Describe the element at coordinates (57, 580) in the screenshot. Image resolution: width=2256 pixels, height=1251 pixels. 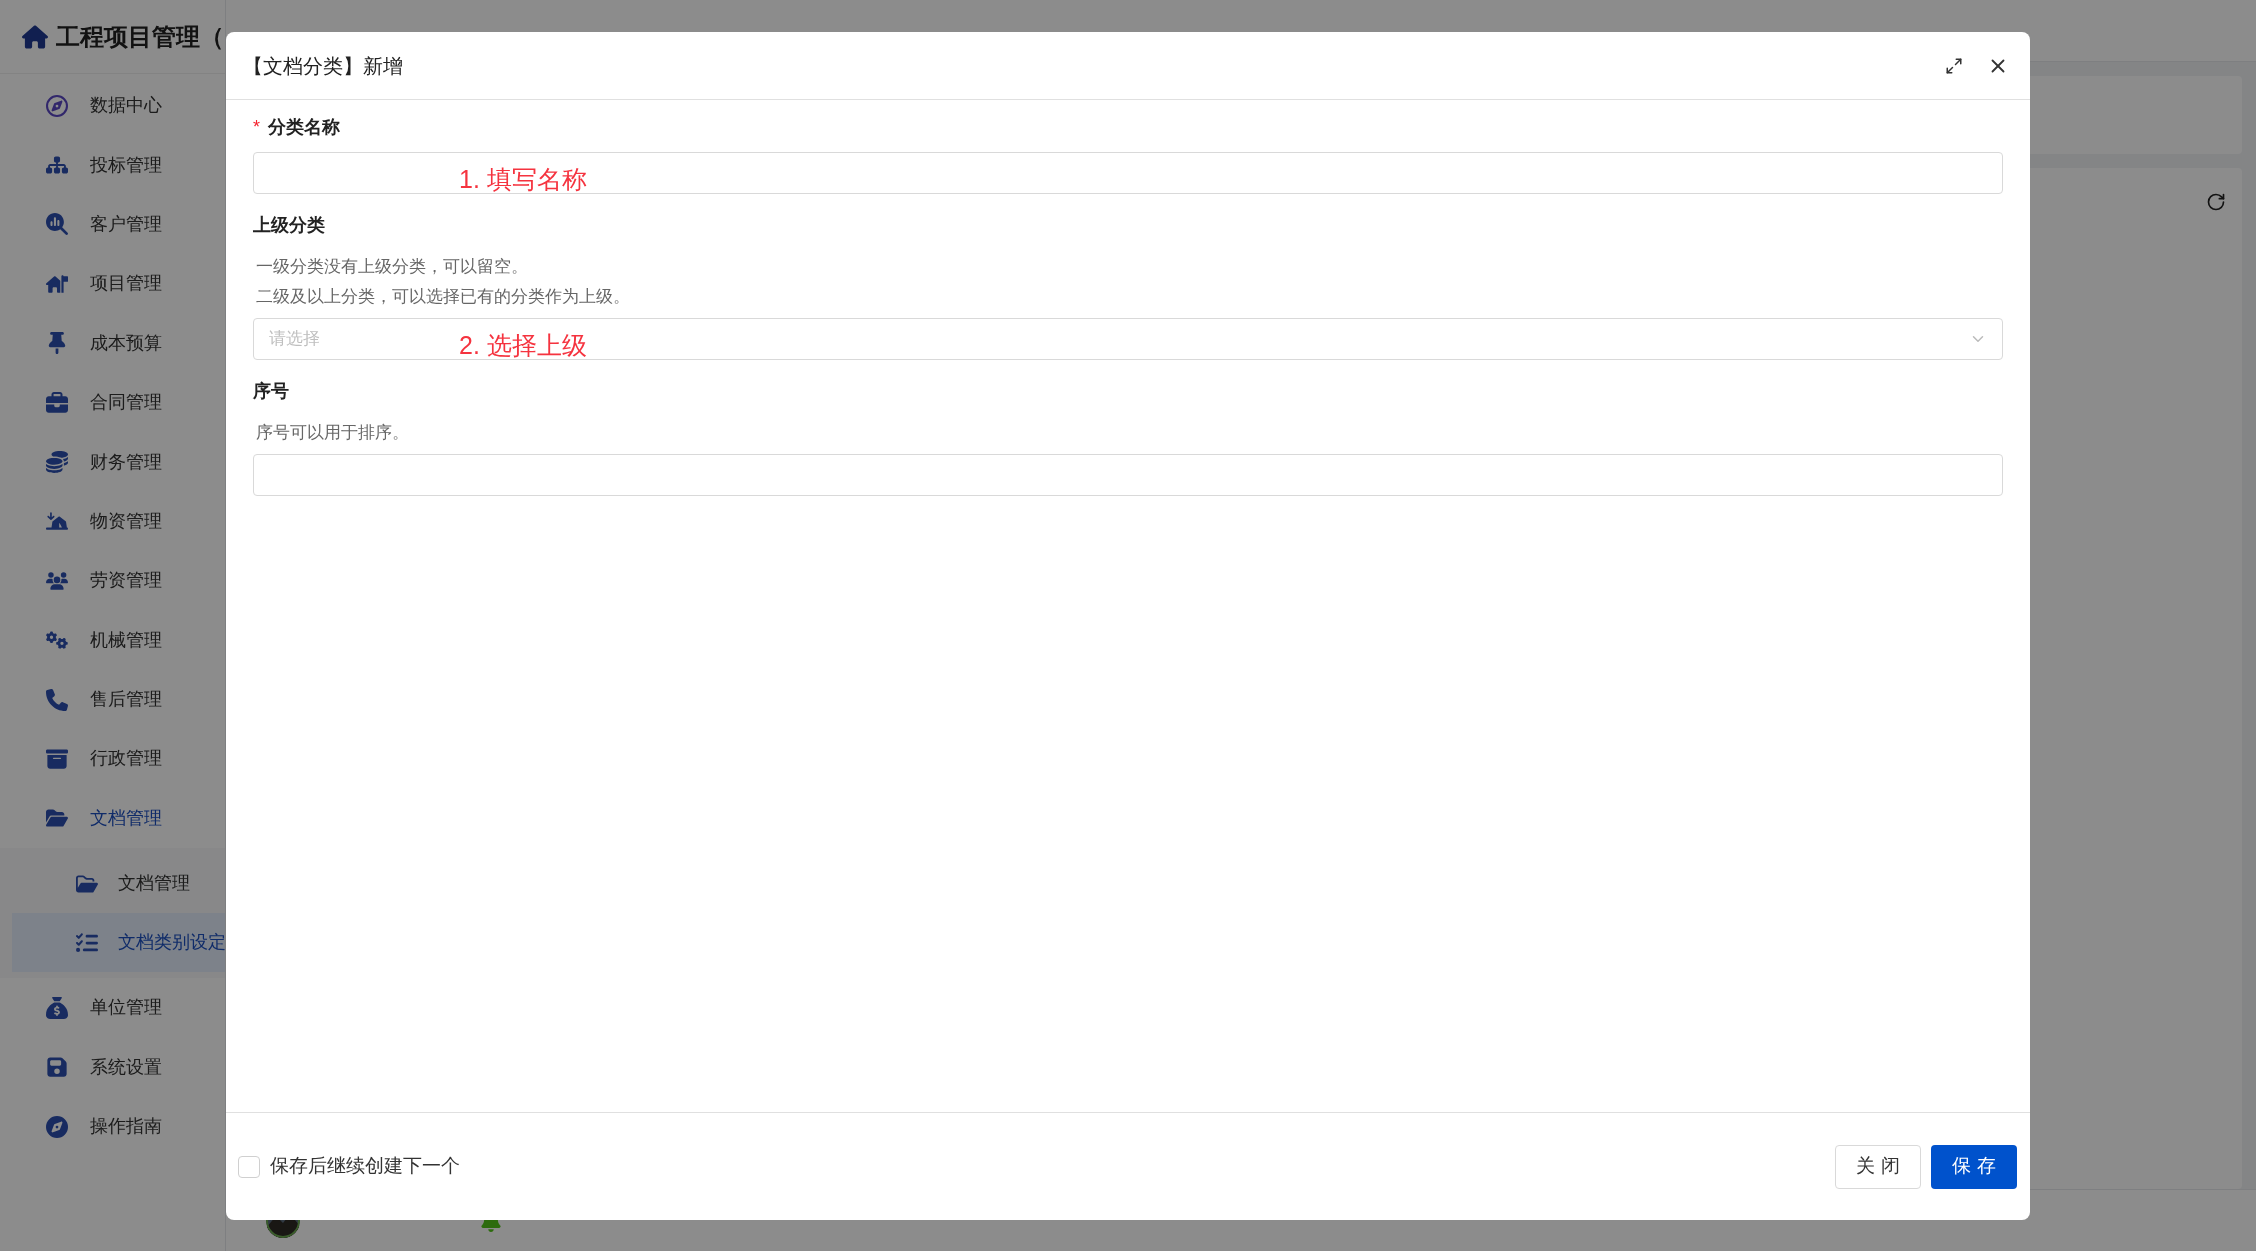
I see `users-icon` at that location.